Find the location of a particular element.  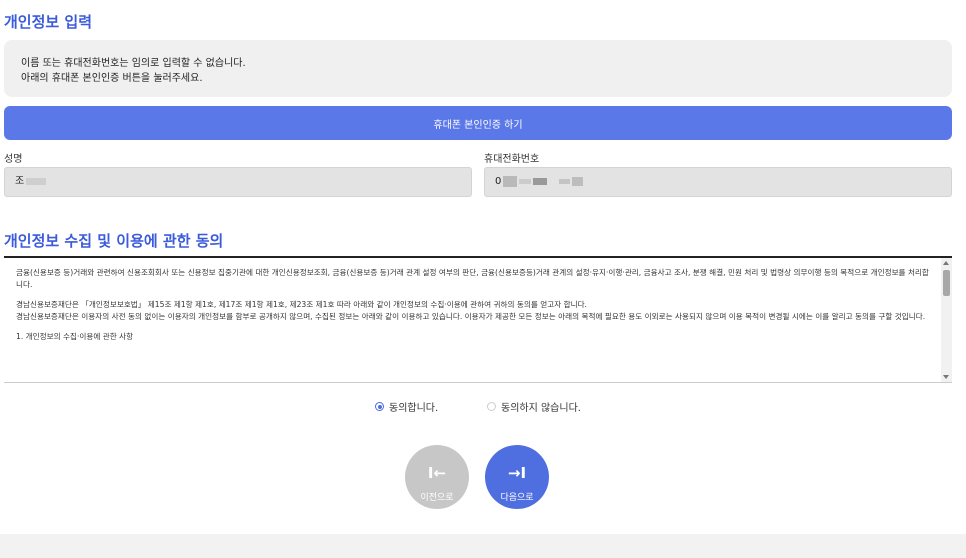

personal-info-title: 개인정보 입력 is located at coordinates (48, 22).